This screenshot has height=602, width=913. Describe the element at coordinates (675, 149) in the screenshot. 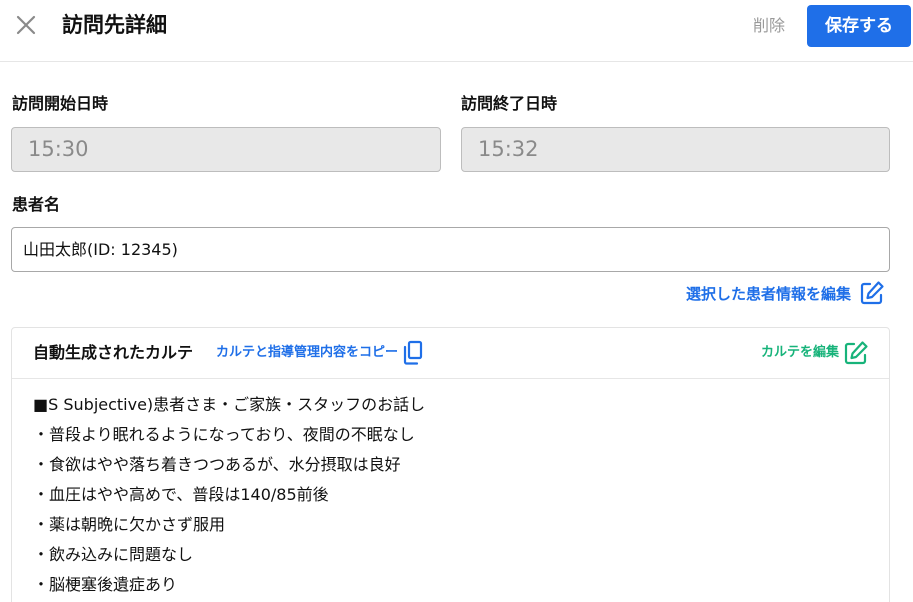

I see `end-time-field: 15:32` at that location.